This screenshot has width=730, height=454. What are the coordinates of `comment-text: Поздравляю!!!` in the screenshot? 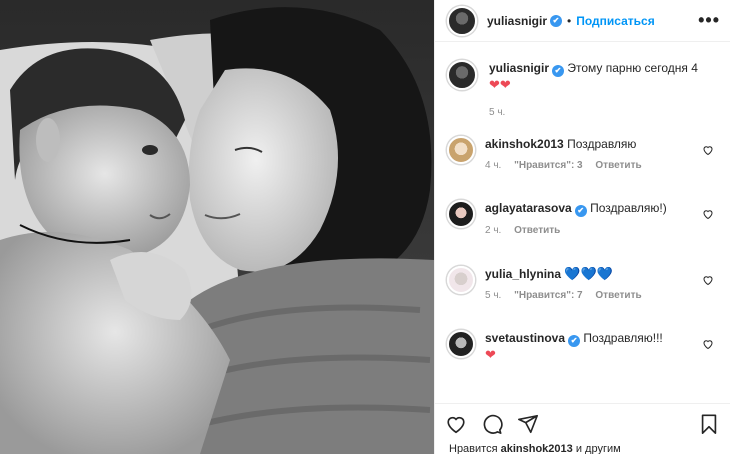 It's located at (623, 338).